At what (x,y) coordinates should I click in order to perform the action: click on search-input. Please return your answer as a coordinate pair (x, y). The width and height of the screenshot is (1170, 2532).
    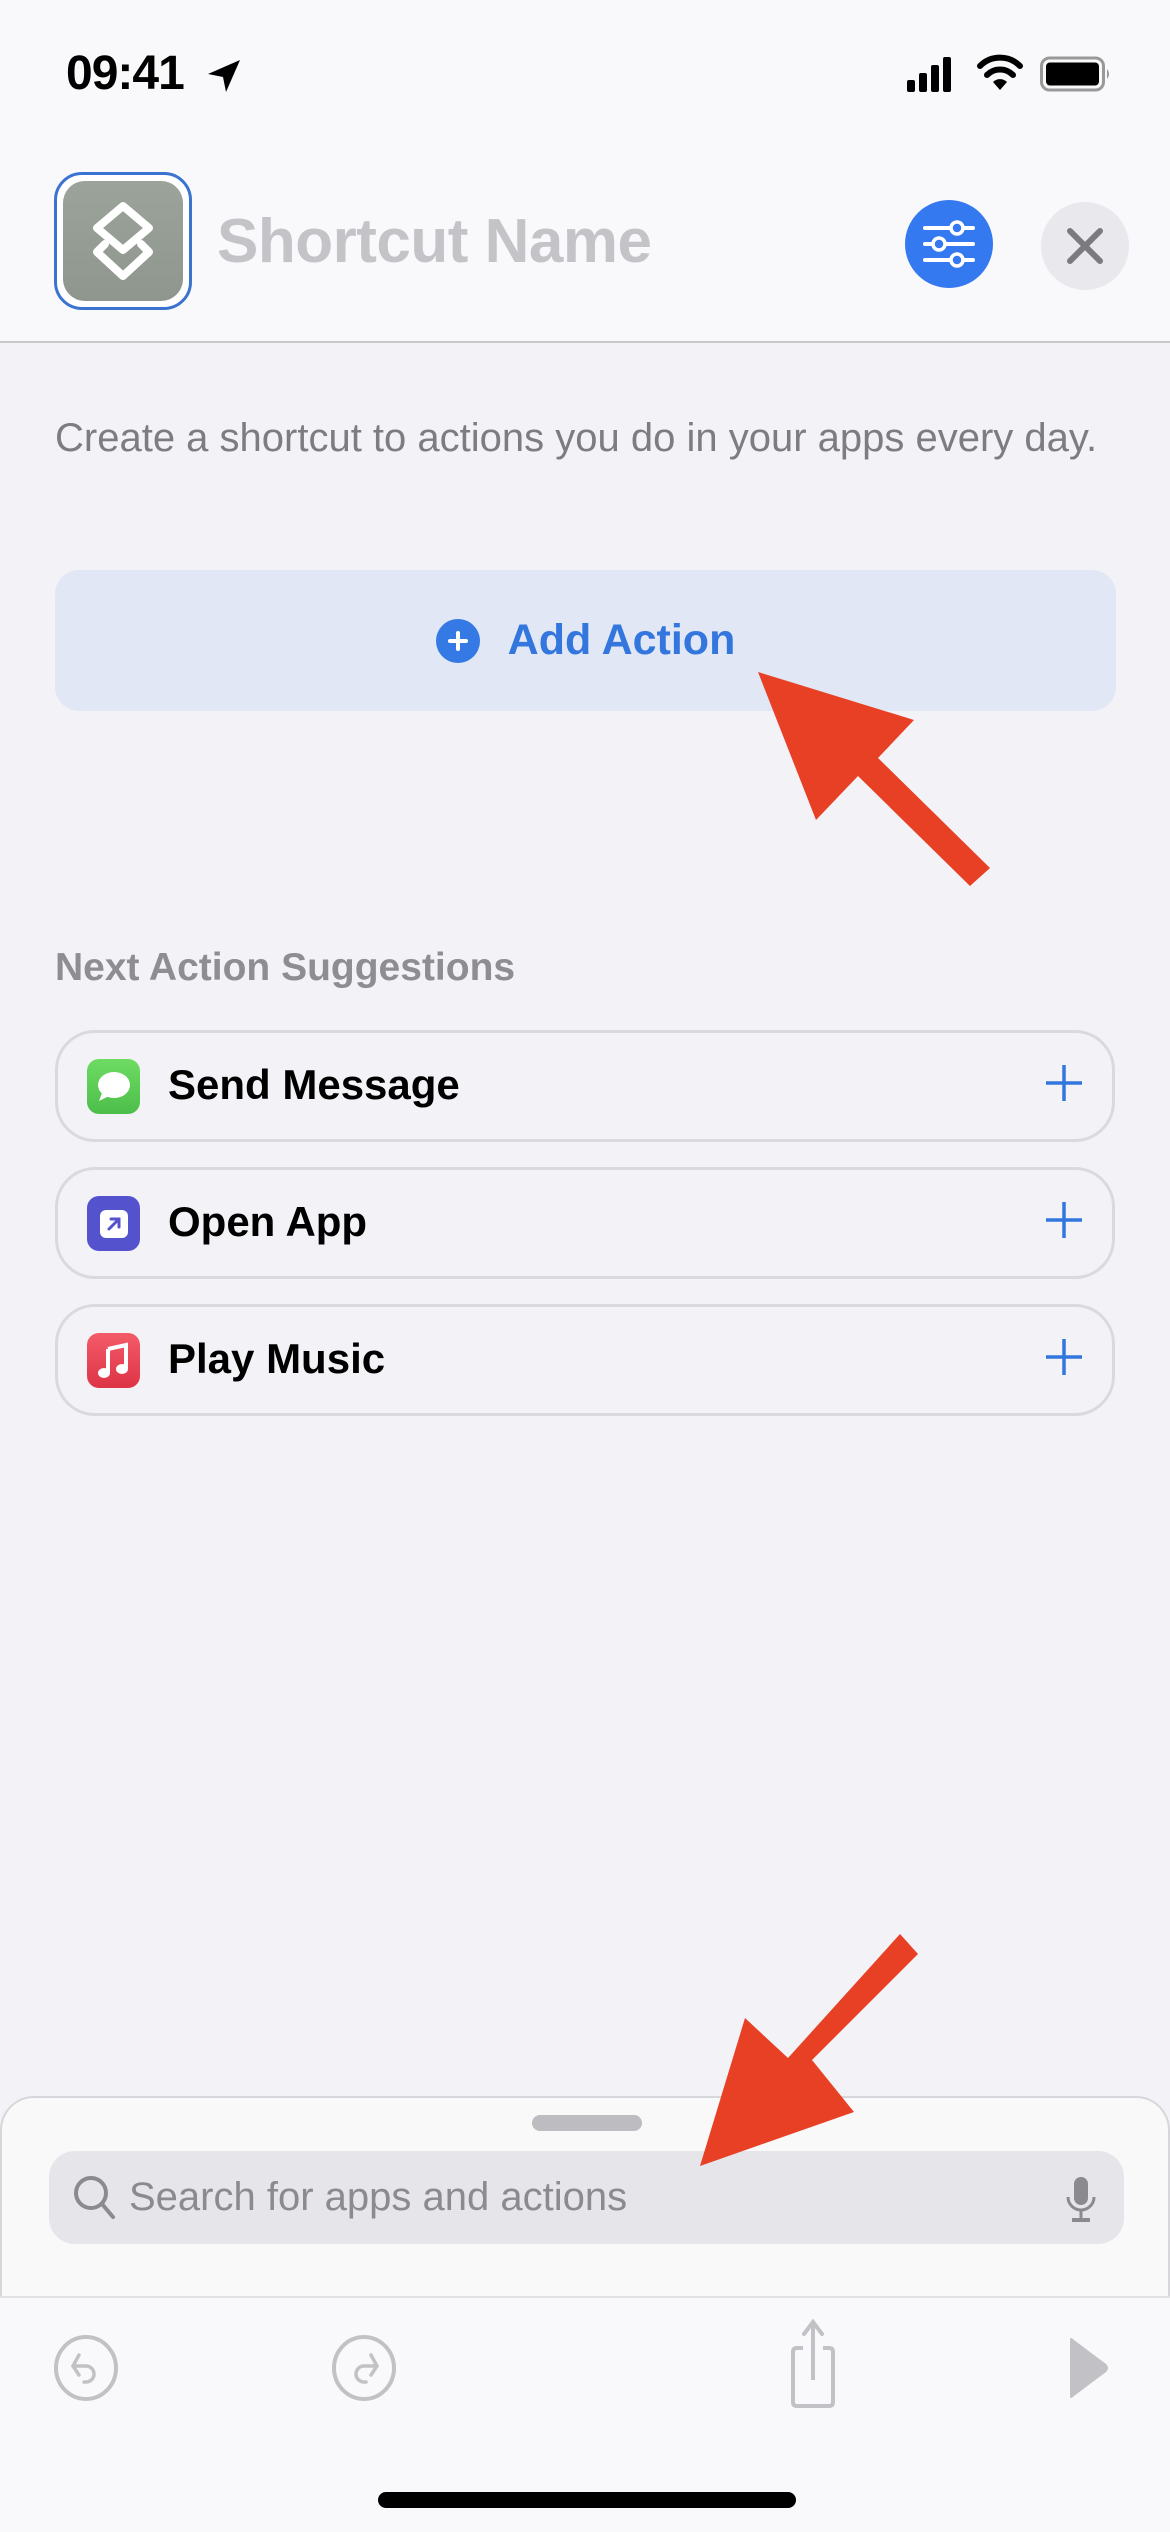
    Looking at the image, I should click on (579, 2197).